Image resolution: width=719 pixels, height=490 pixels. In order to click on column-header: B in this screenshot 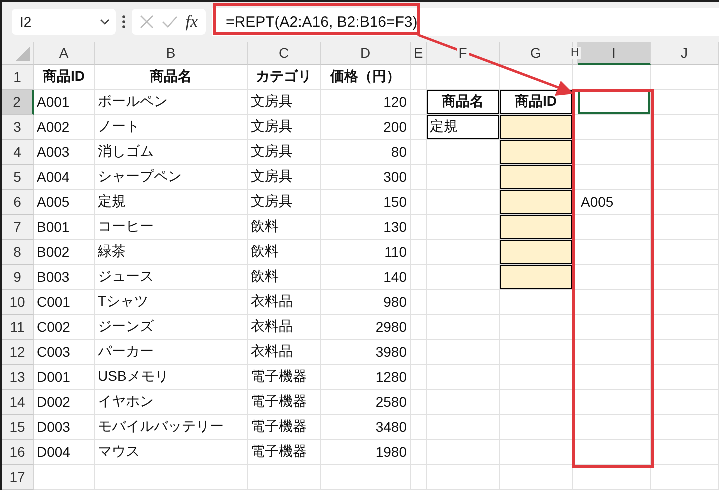, I will do `click(171, 53)`.